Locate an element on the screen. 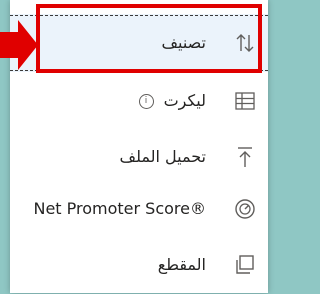 This screenshot has height=294, width=320. table-grid-icon is located at coordinates (245, 101).